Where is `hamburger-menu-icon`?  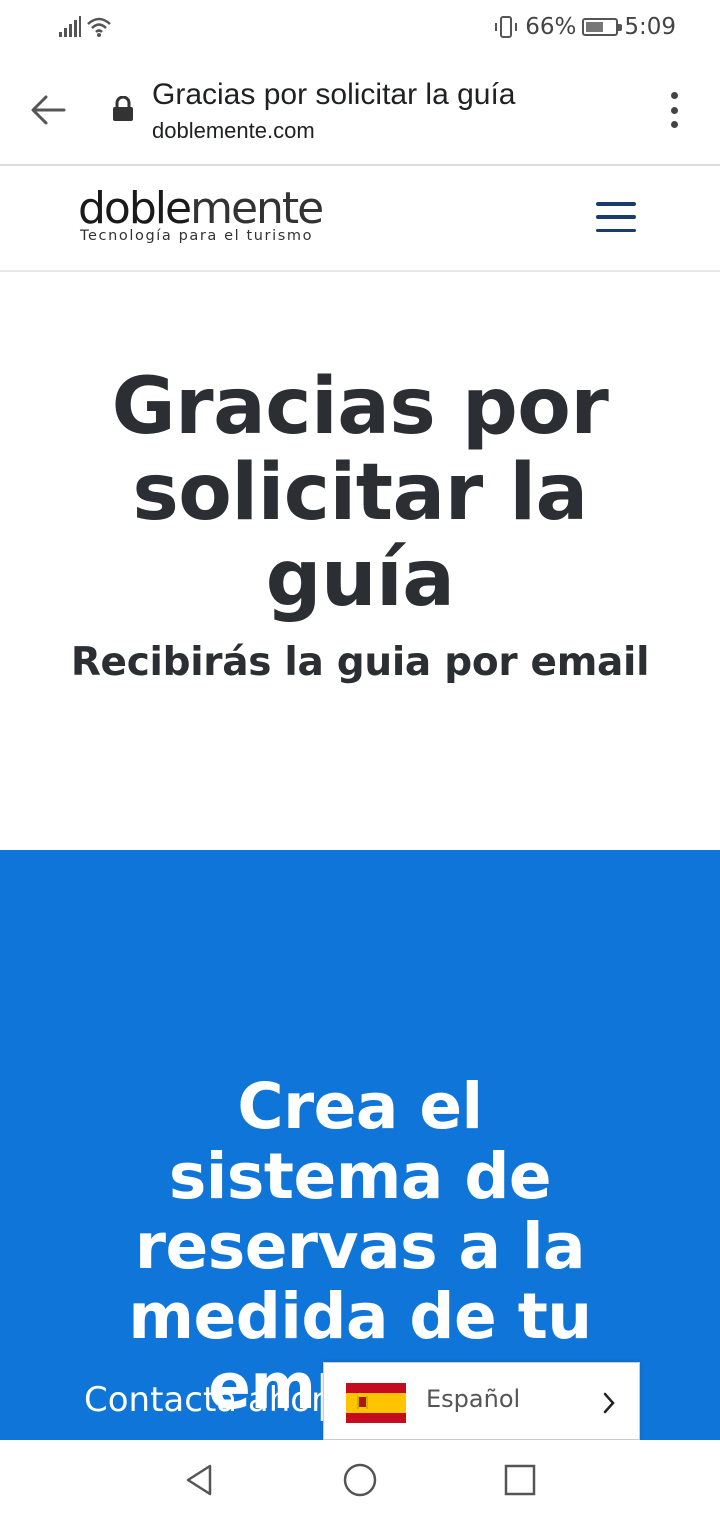 hamburger-menu-icon is located at coordinates (616, 217).